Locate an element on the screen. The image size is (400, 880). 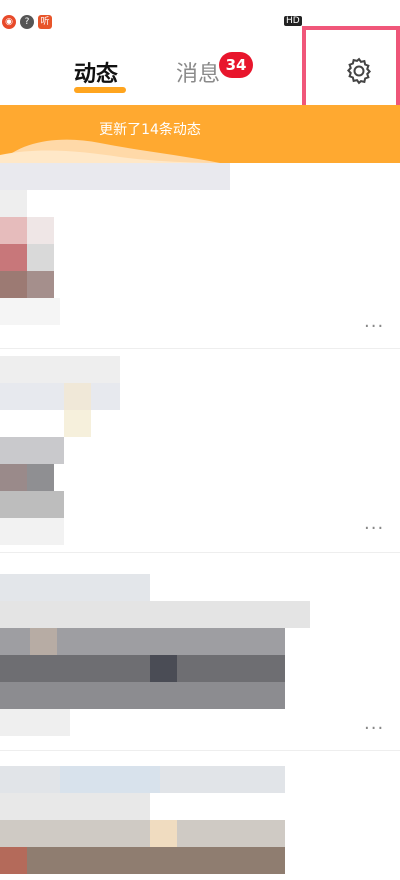
settings-button is located at coordinates (351, 68).